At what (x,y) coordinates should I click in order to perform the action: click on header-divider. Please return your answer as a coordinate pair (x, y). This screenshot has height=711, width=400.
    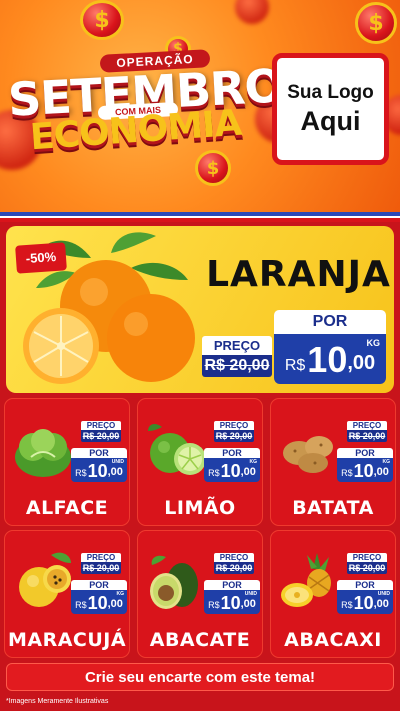
    Looking at the image, I should click on (200, 217).